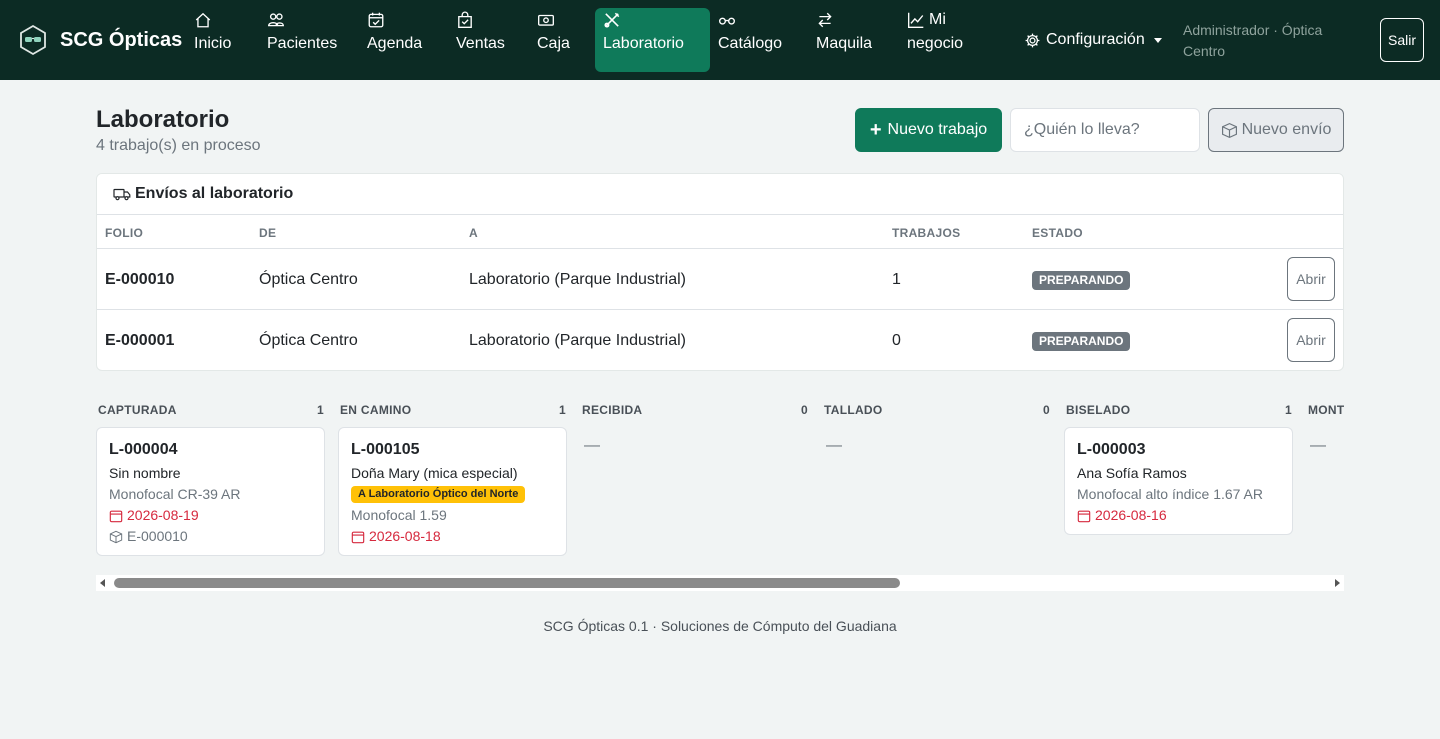 The image size is (1440, 739). Describe the element at coordinates (405, 536) in the screenshot. I see `job-date-value: 2026-08-18` at that location.